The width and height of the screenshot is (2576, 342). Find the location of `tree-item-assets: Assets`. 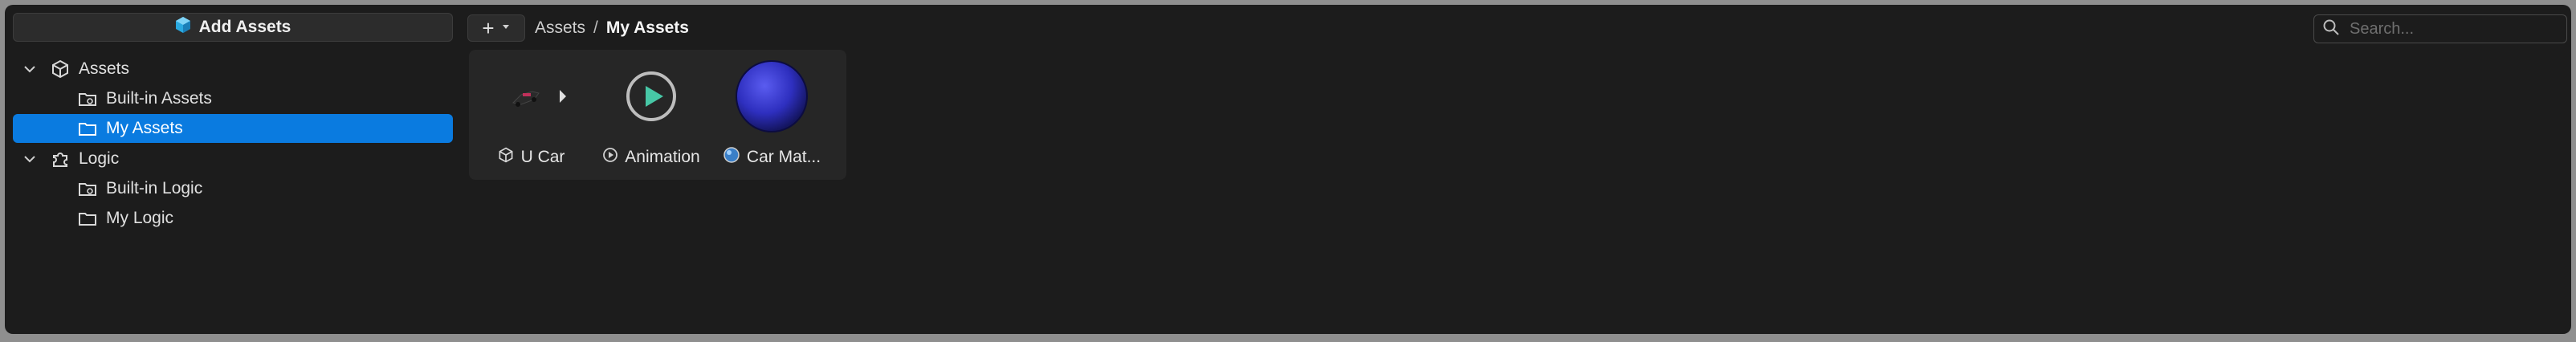

tree-item-assets: Assets is located at coordinates (75, 69).